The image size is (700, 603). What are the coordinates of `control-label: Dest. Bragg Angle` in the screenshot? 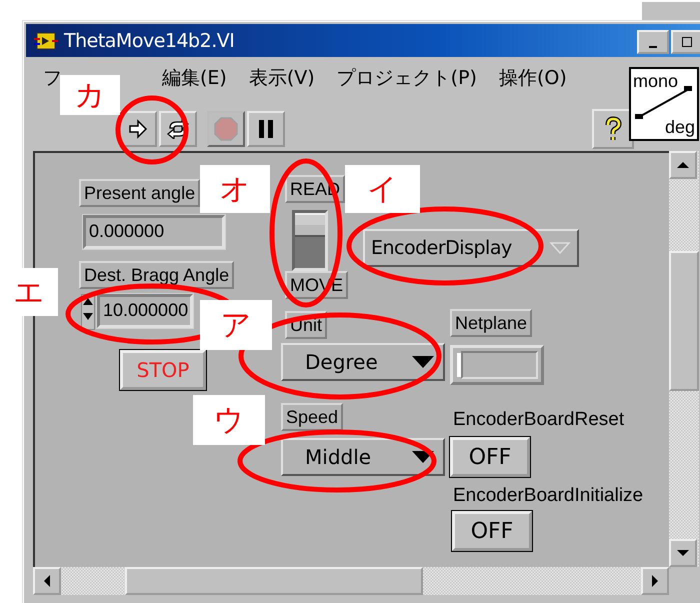 It's located at (156, 275).